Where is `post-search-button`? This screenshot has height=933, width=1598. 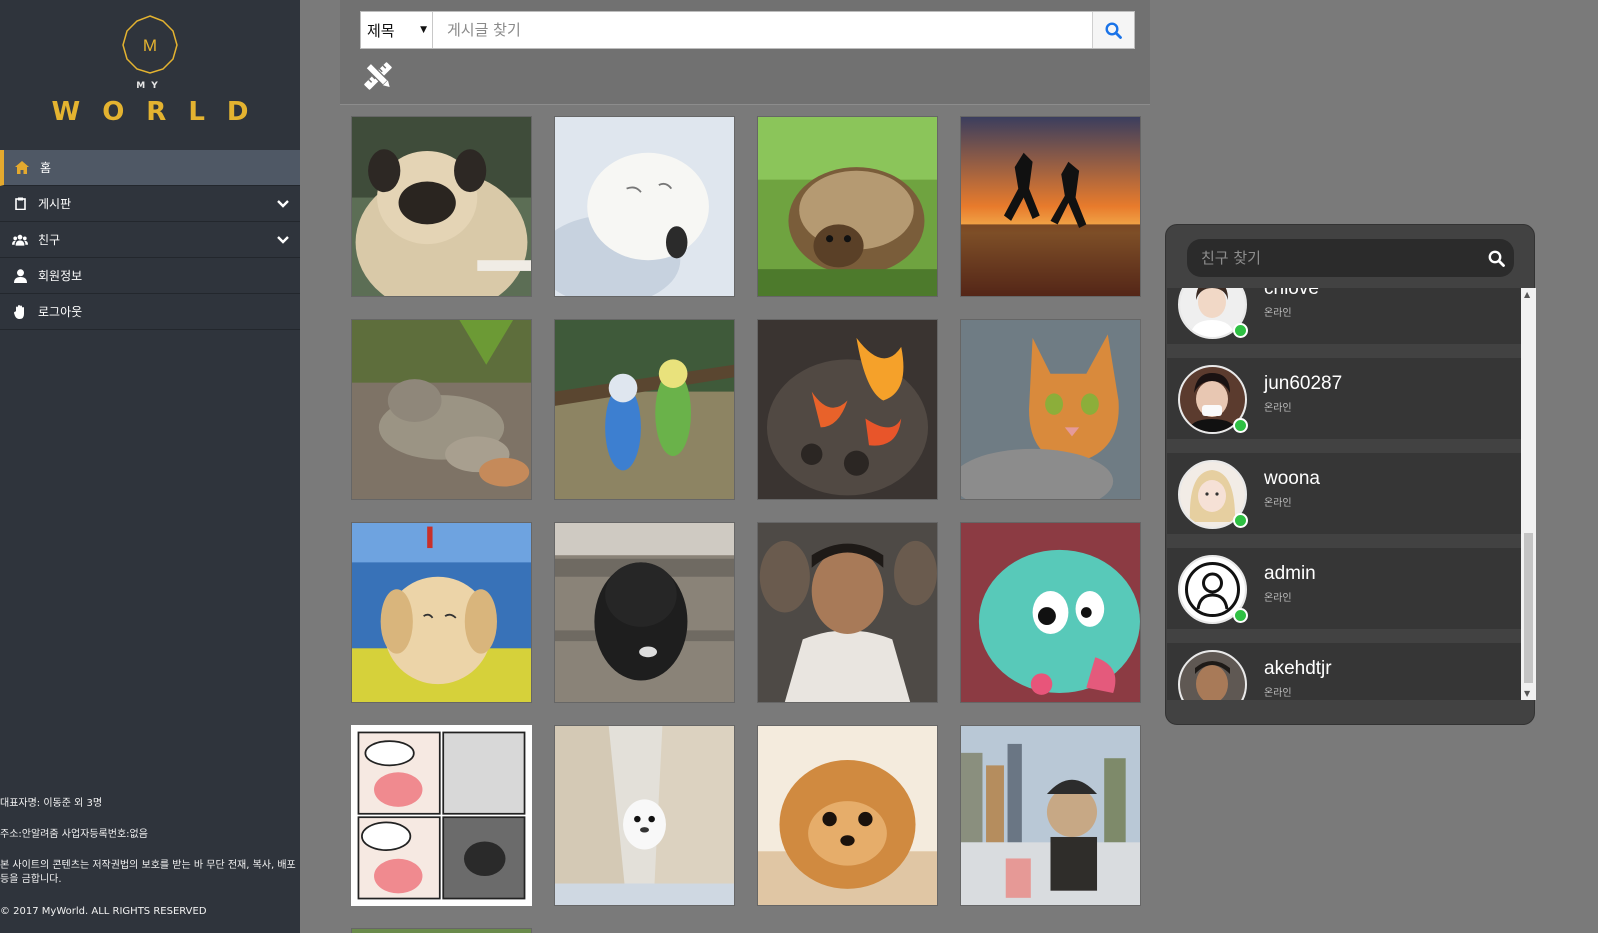 post-search-button is located at coordinates (1113, 30).